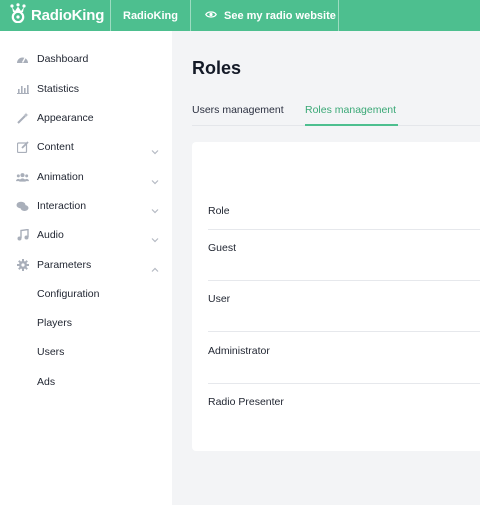 The image size is (480, 505). I want to click on dashboard-icon, so click(22, 59).